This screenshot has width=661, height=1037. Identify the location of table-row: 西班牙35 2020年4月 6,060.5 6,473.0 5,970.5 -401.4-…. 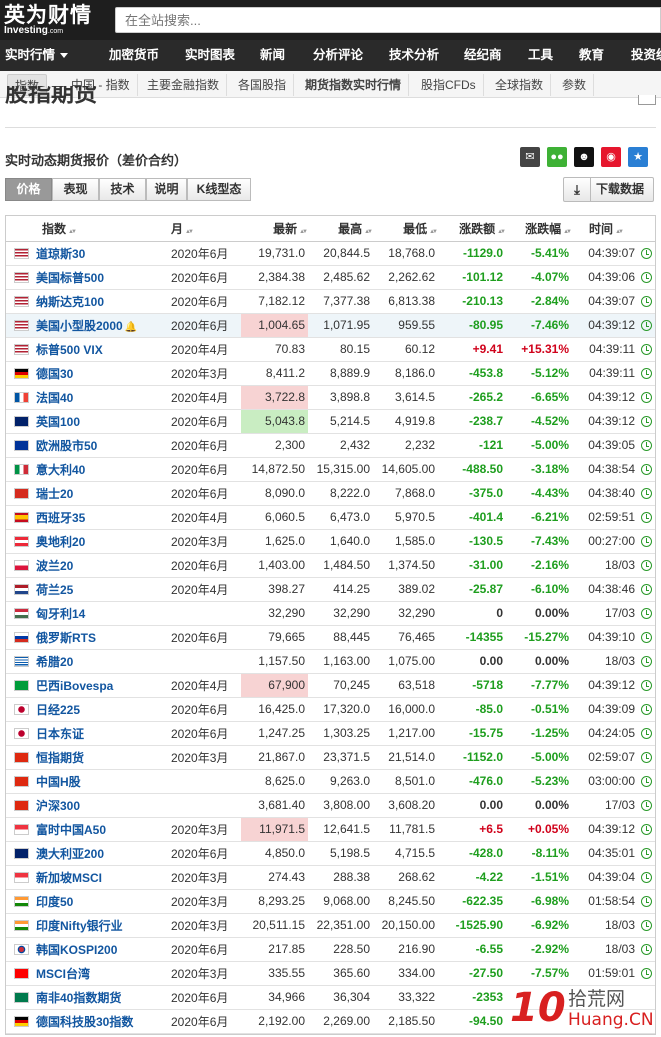
(330, 517).